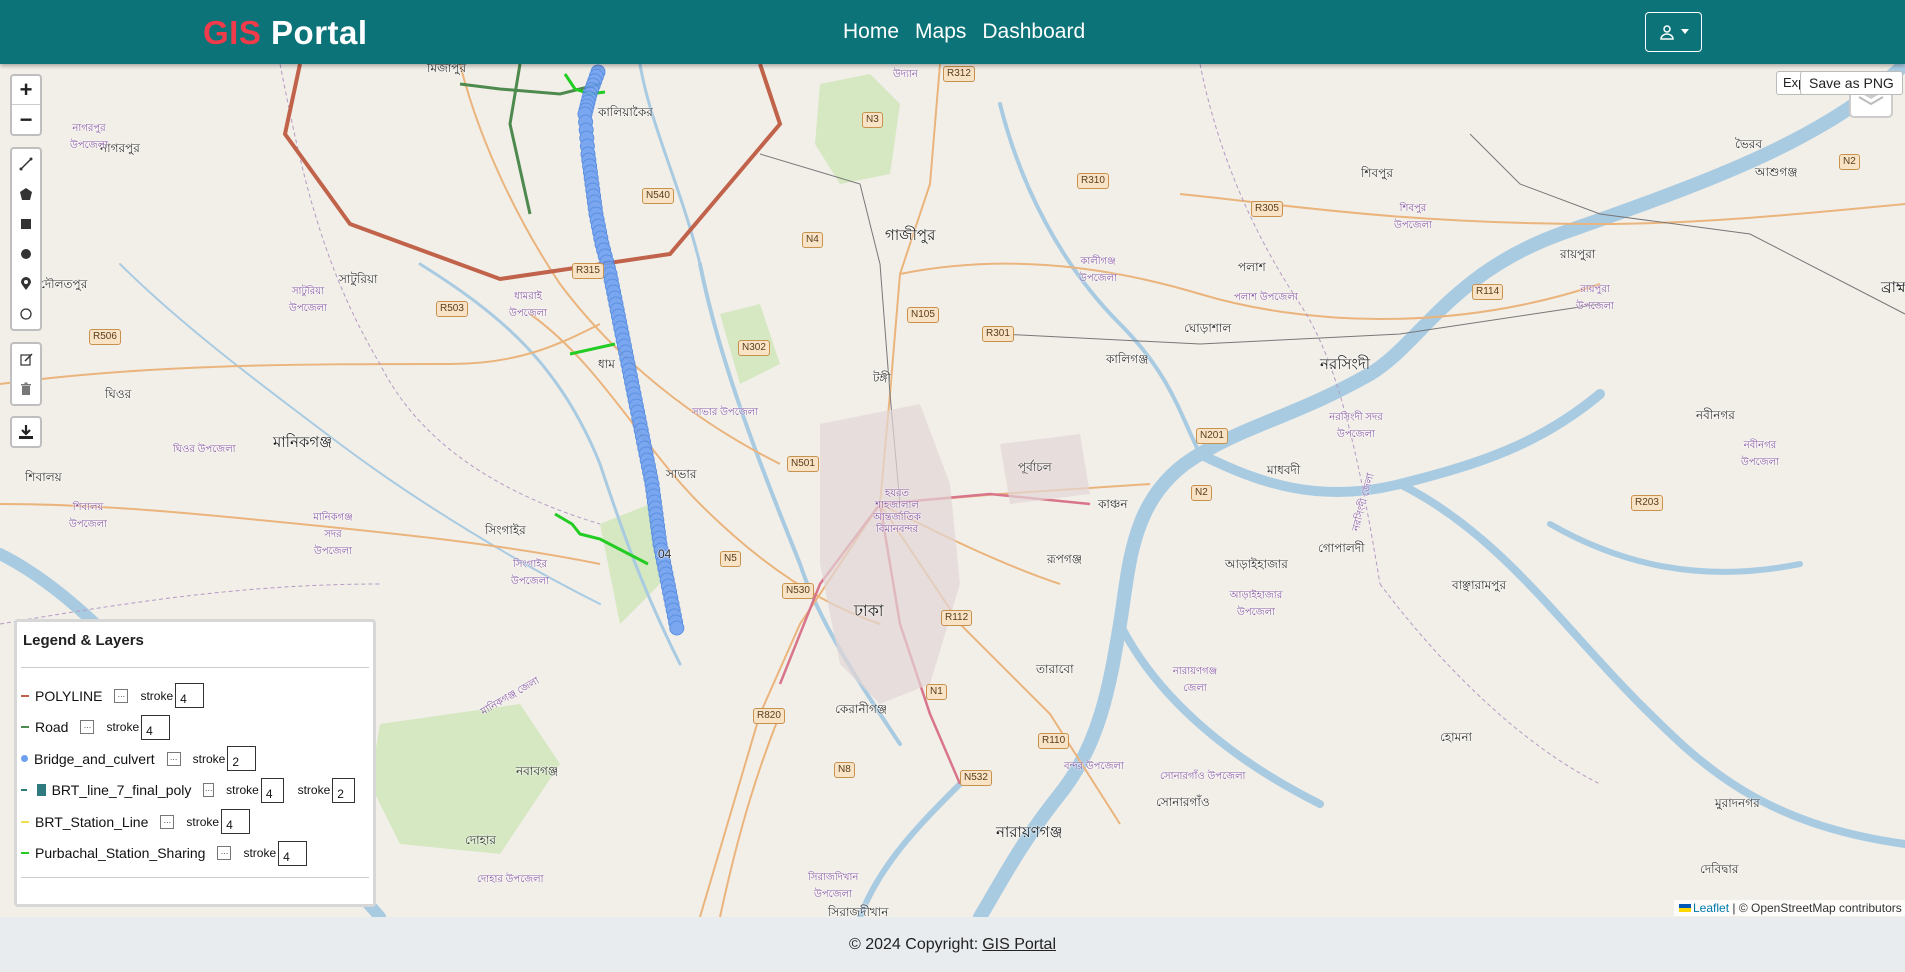 The image size is (1905, 972). I want to click on map-label-sonargaon-upazila: সোনারগাঁও উপজেলা, so click(1203, 776).